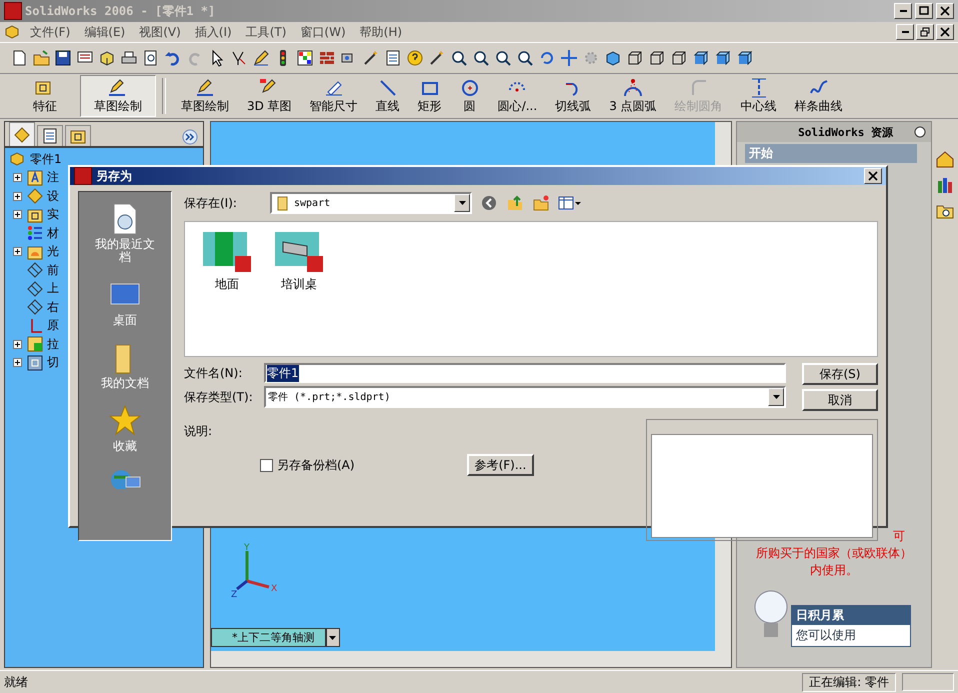 The image size is (958, 693). Describe the element at coordinates (53, 307) in the screenshot. I see `tree-item: 右` at that location.